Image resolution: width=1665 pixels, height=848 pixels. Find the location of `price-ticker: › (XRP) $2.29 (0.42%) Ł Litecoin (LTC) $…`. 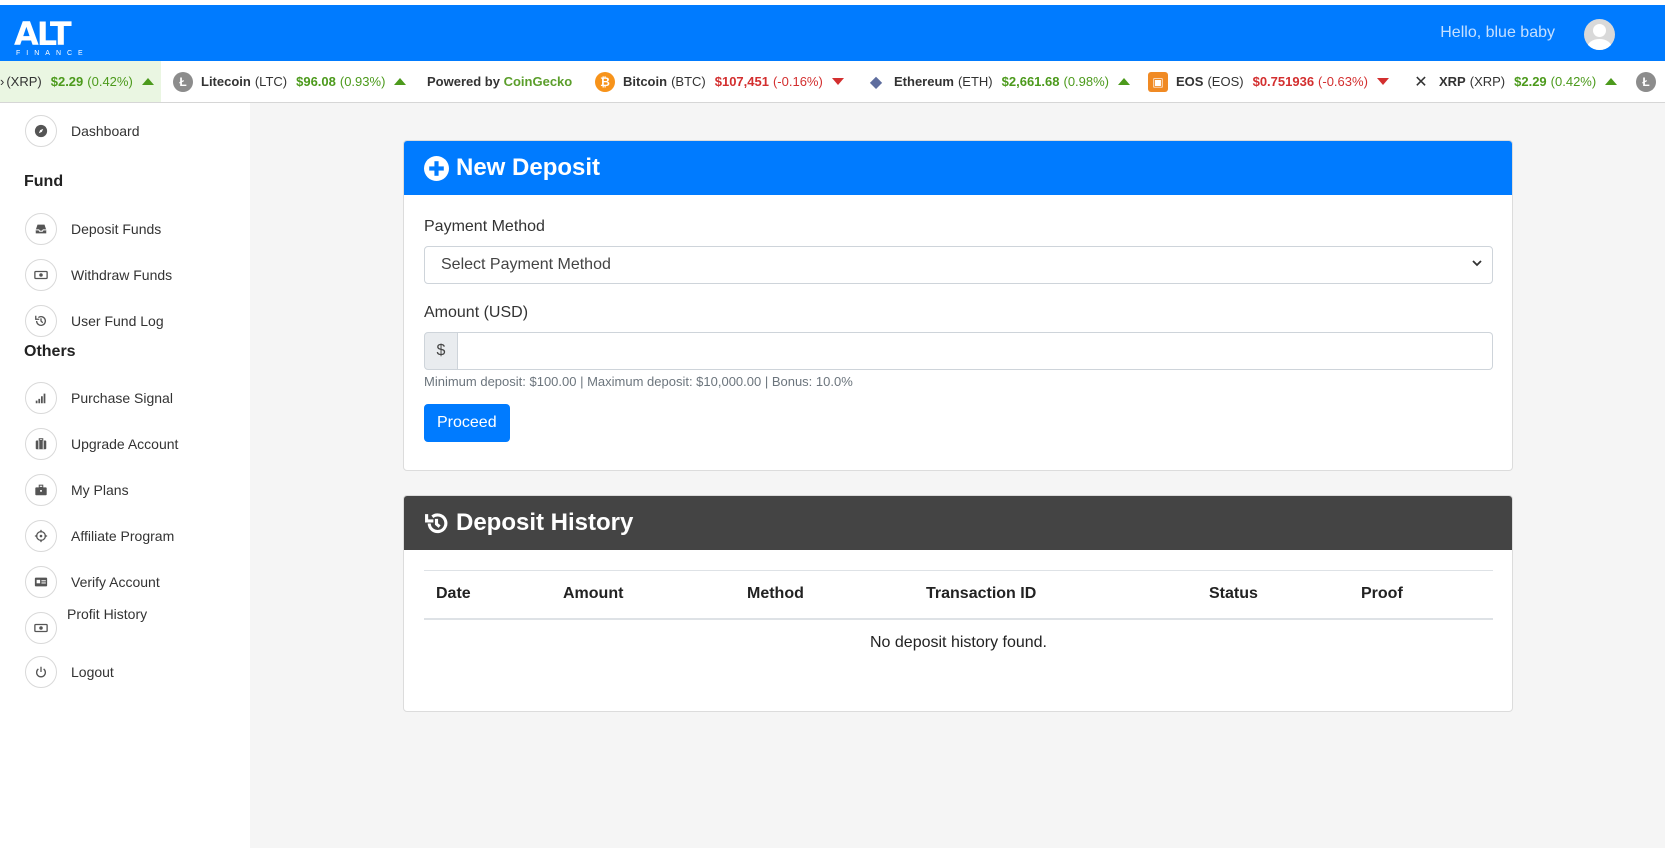

price-ticker: › (XRP) $2.29 (0.42%) Ł Litecoin (LTC) $… is located at coordinates (832, 82).